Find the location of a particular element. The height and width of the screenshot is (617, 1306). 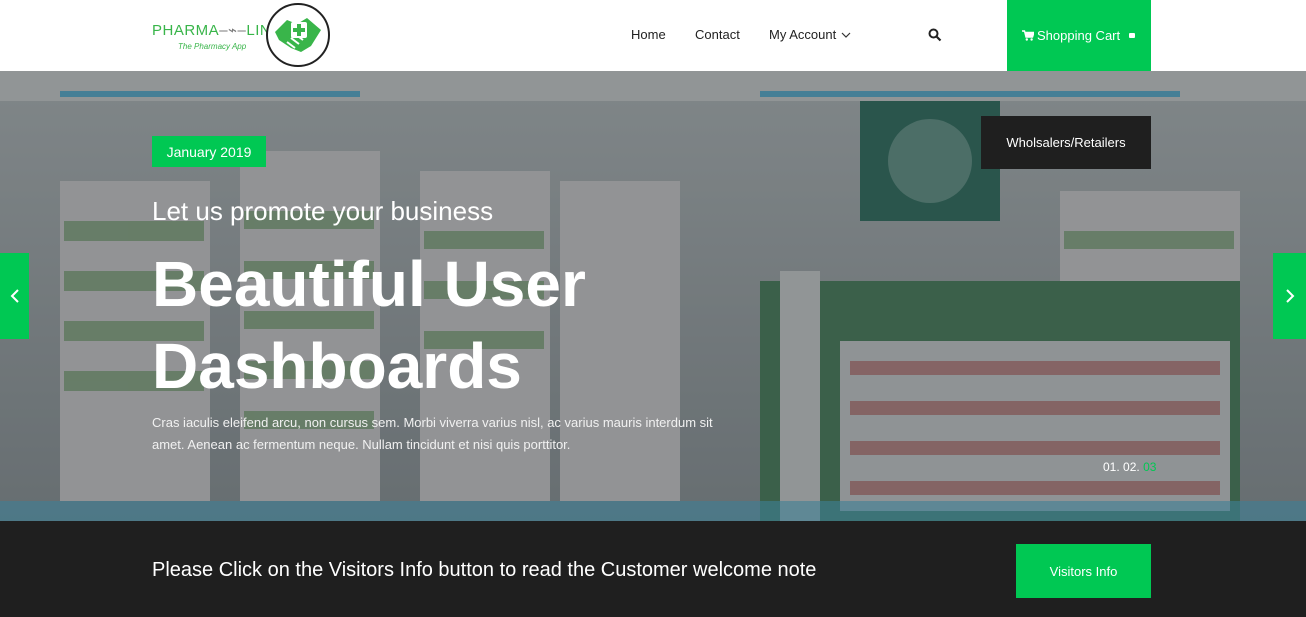

date-badge: January 2019 is located at coordinates (209, 151).